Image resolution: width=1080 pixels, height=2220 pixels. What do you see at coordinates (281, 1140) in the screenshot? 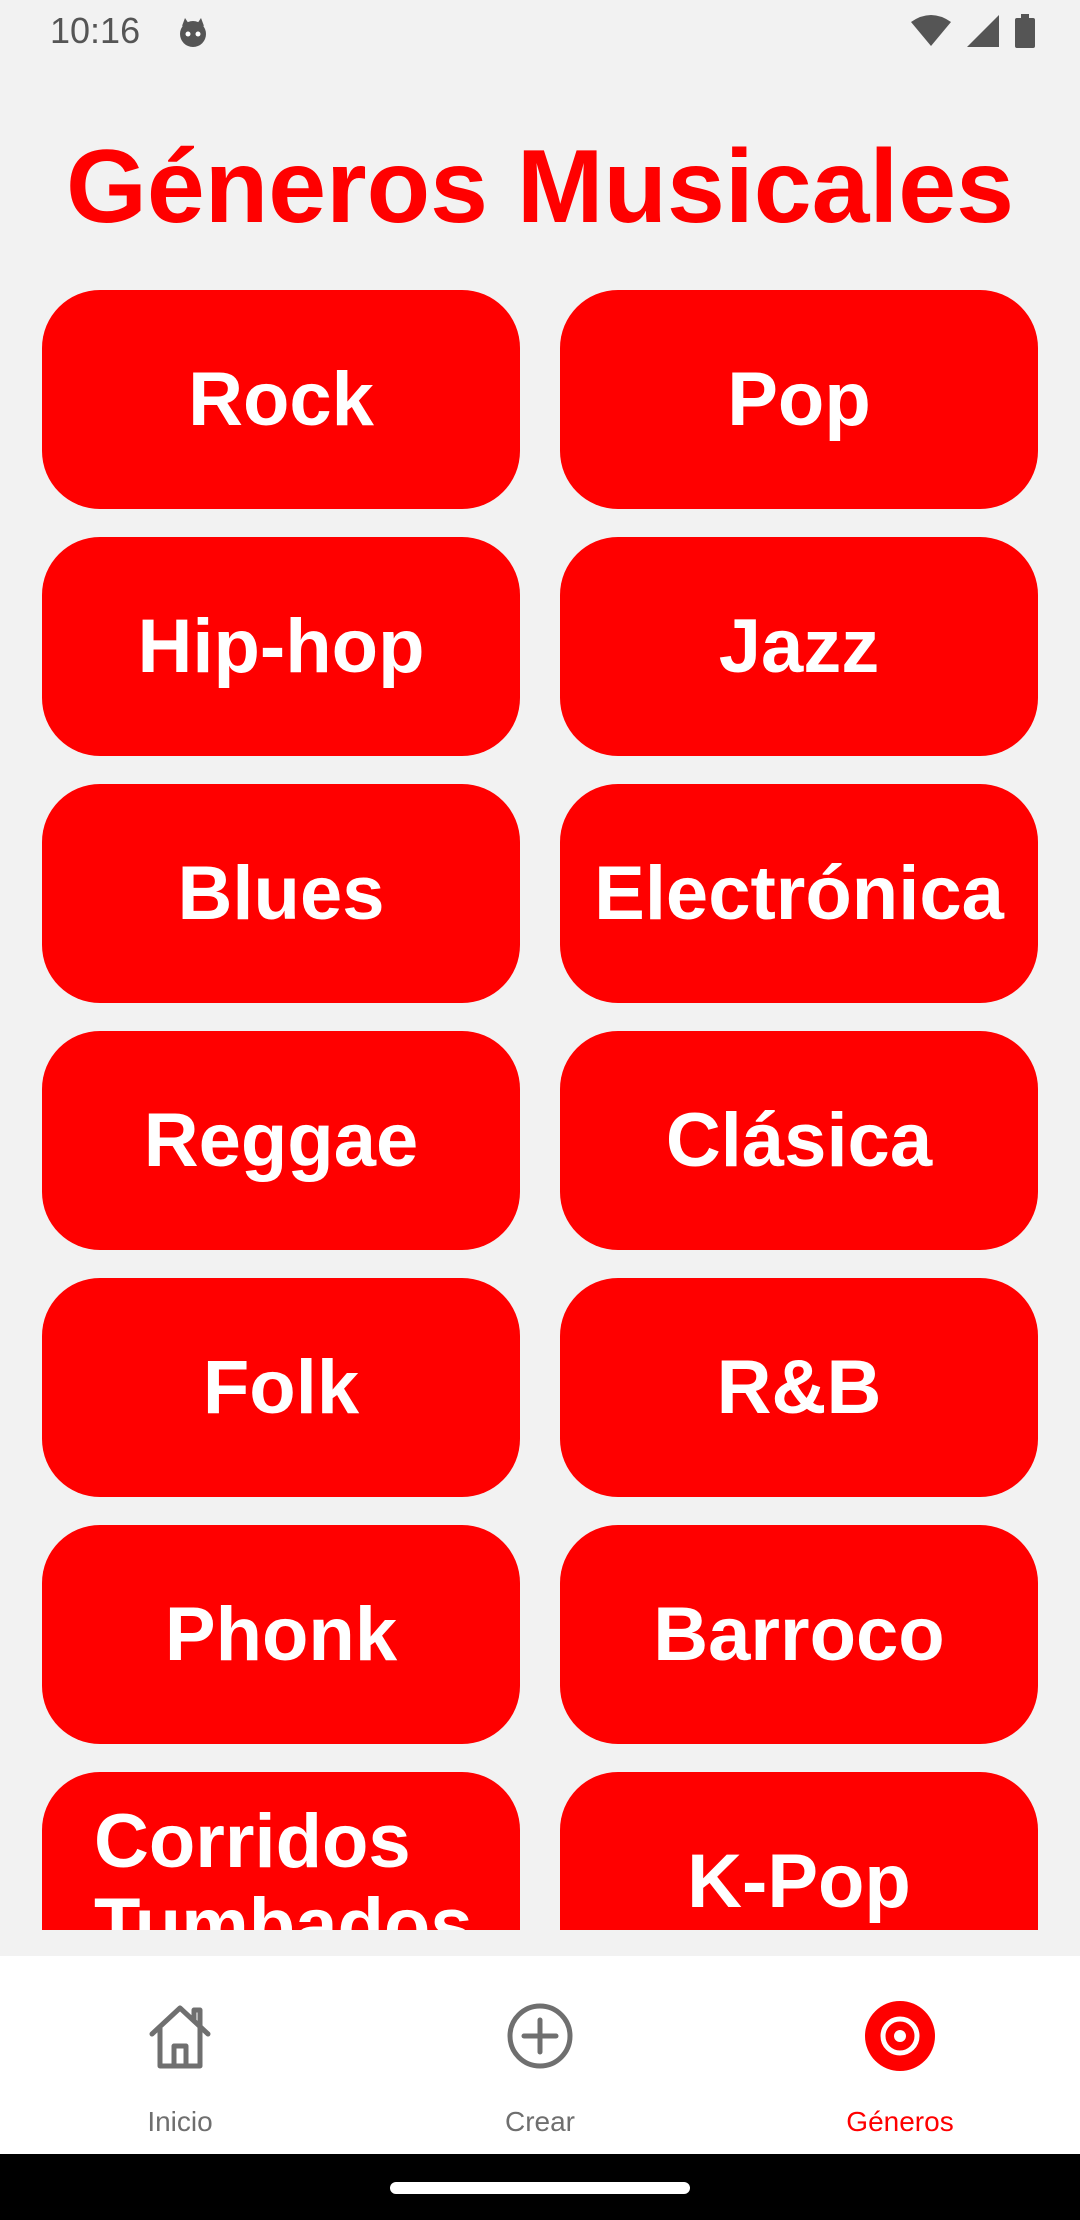
I see `genre-button-reggae: Reggae` at bounding box center [281, 1140].